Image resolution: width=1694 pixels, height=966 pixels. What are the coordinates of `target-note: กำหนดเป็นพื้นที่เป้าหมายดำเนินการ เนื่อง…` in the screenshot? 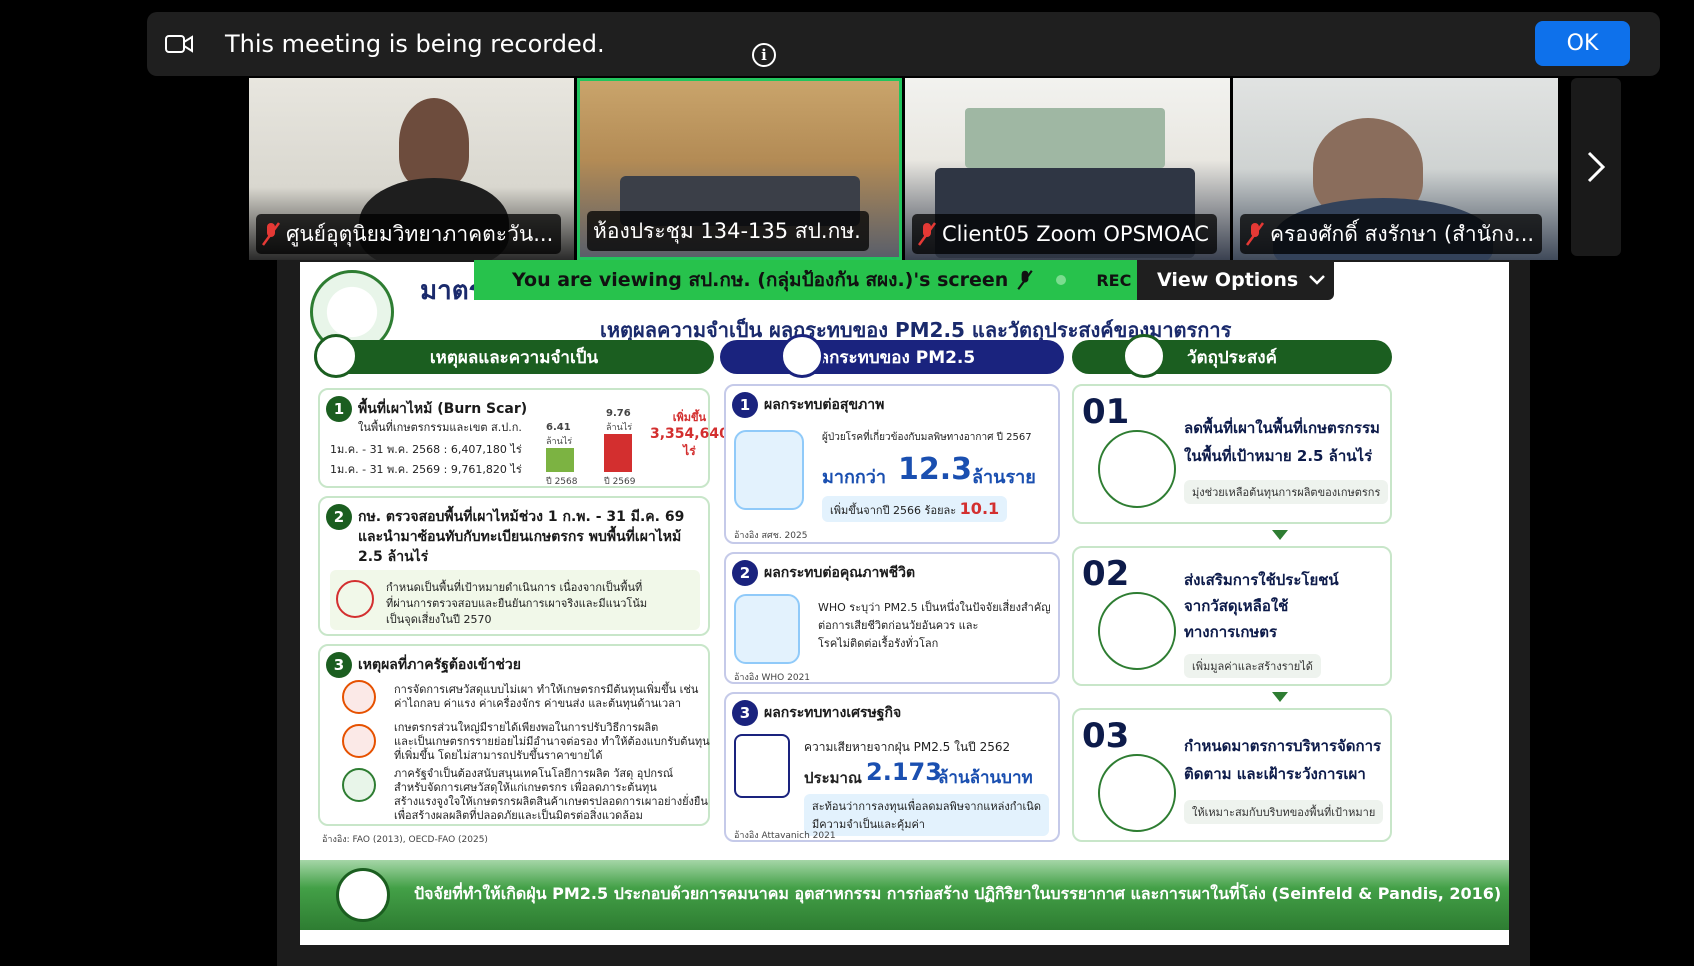 It's located at (515, 600).